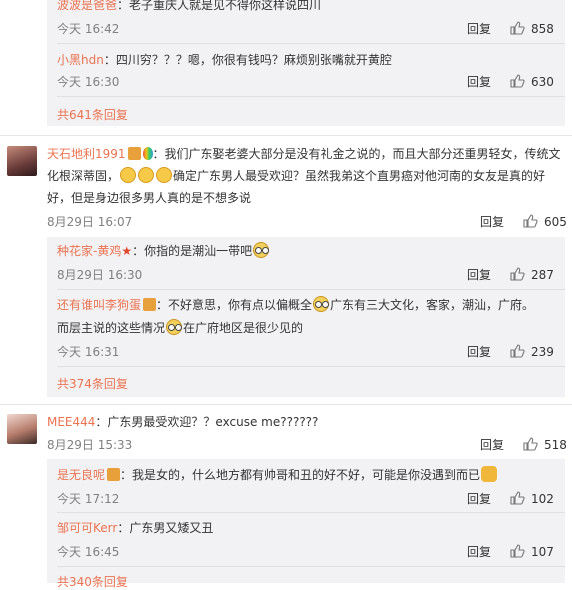  What do you see at coordinates (90, 445) in the screenshot?
I see `comment-time: 8月29日 15:33` at bounding box center [90, 445].